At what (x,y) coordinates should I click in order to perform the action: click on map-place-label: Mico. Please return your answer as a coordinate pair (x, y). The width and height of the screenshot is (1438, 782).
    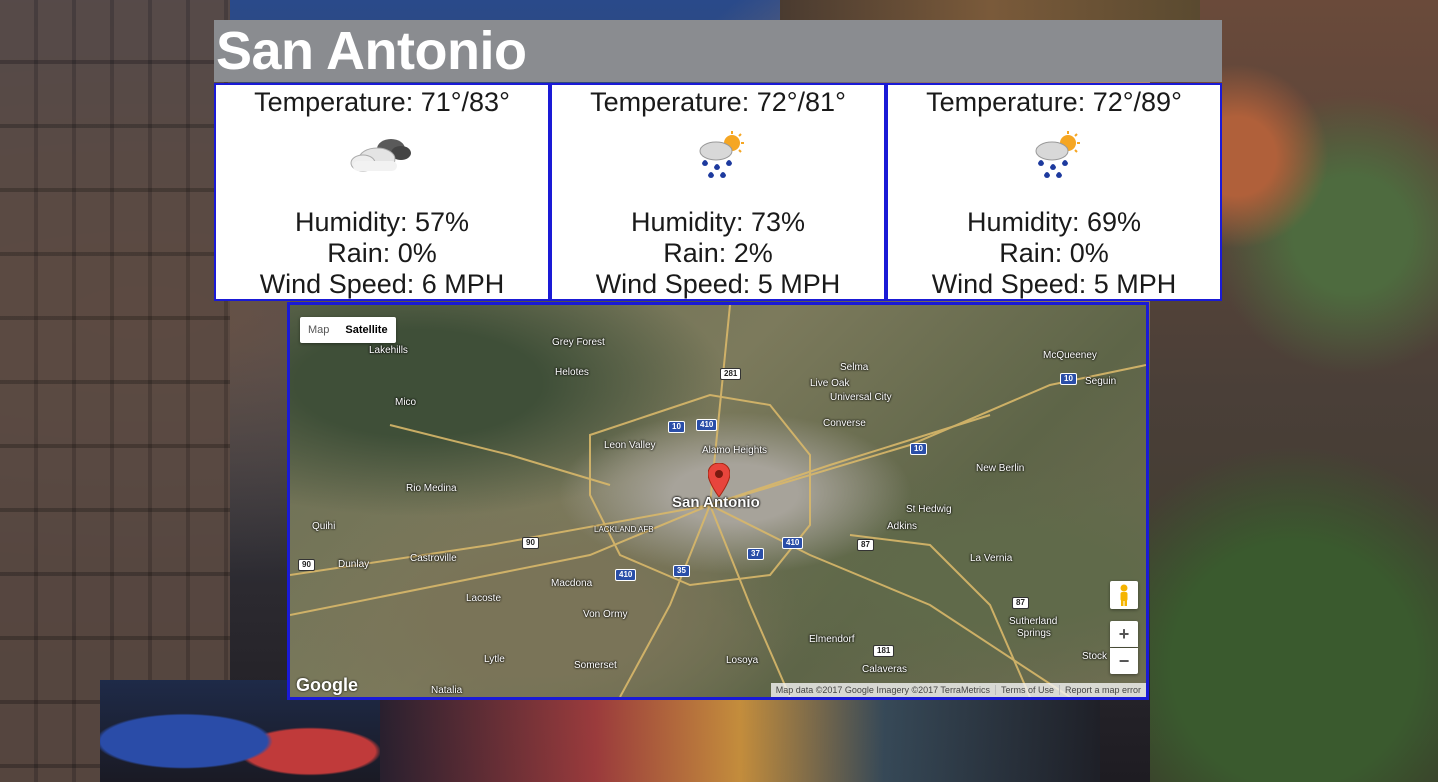
    Looking at the image, I should click on (406, 402).